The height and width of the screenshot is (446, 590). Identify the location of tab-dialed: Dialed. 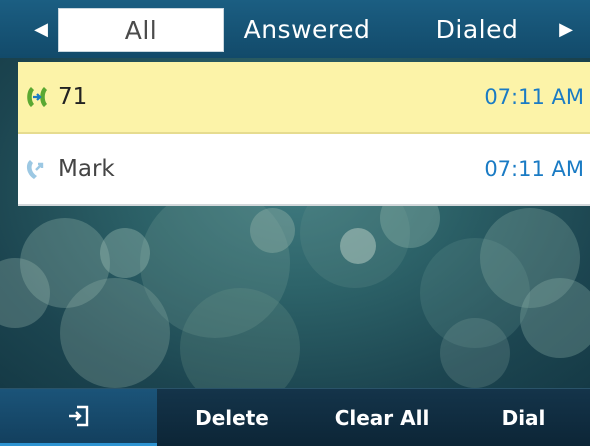
(477, 29).